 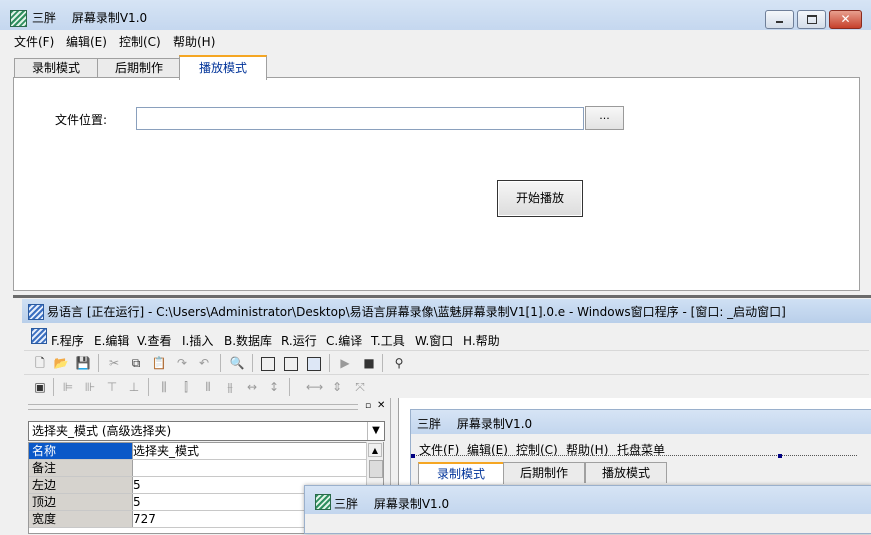 I want to click on ide-menu-compile: C.编译, so click(x=344, y=340).